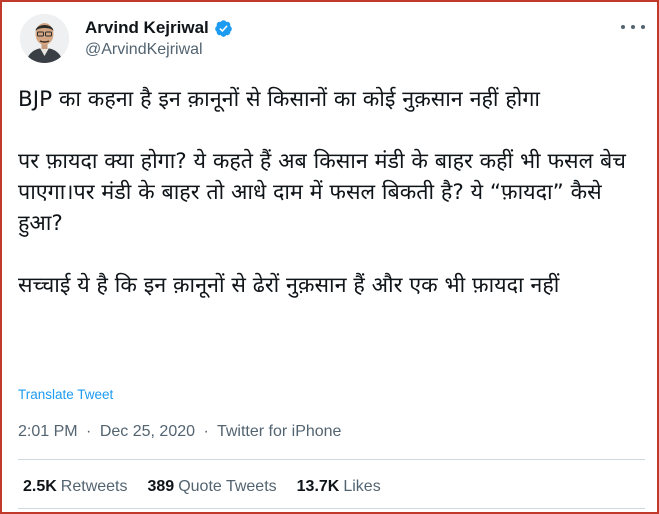 The image size is (659, 514). I want to click on likes-count: 13.7K, so click(318, 486).